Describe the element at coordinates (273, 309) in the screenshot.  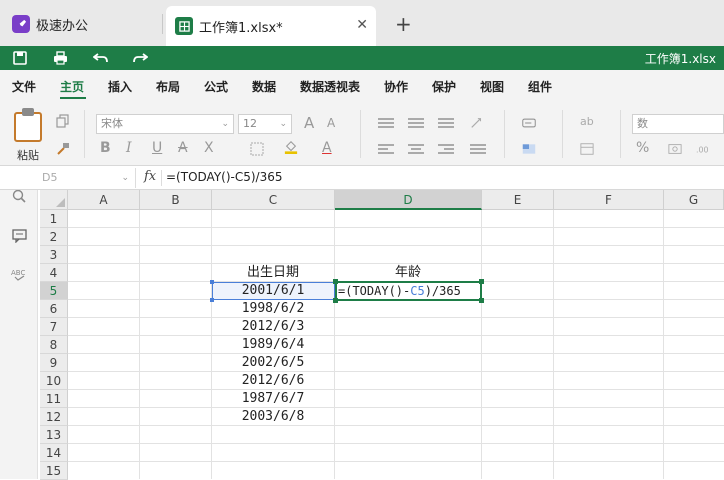
I see `cell-c6: 1998/6/2` at that location.